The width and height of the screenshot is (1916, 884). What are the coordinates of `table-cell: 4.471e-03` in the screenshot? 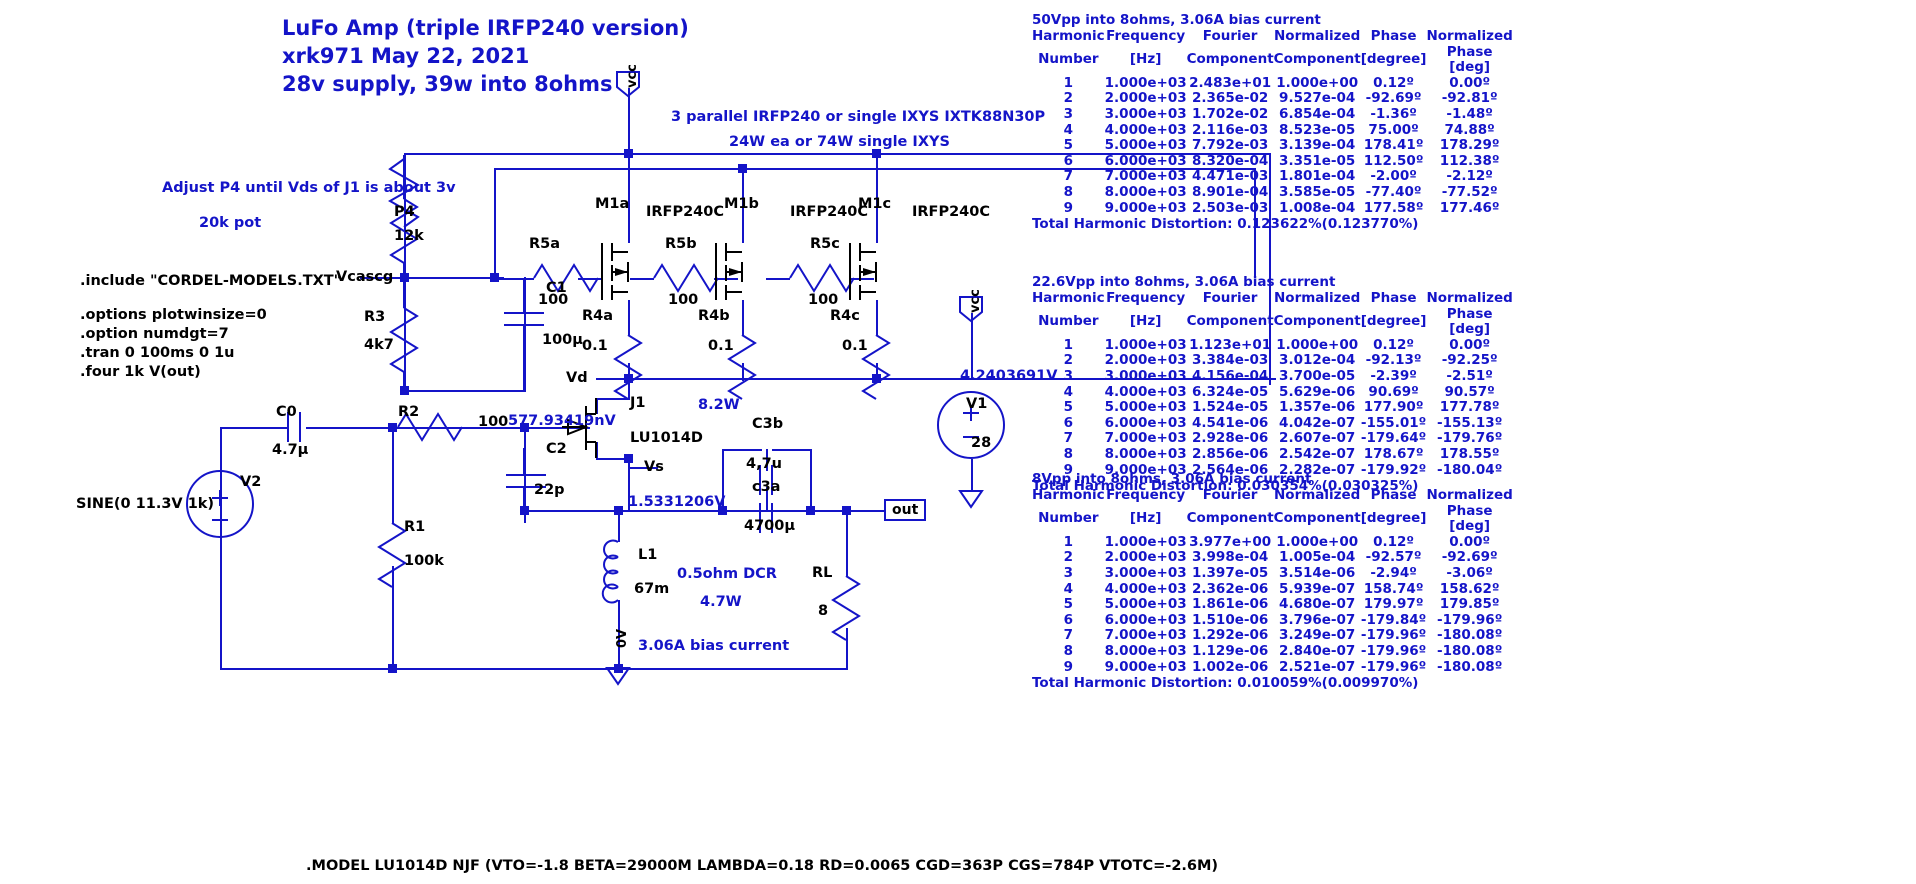 It's located at (1230, 176).